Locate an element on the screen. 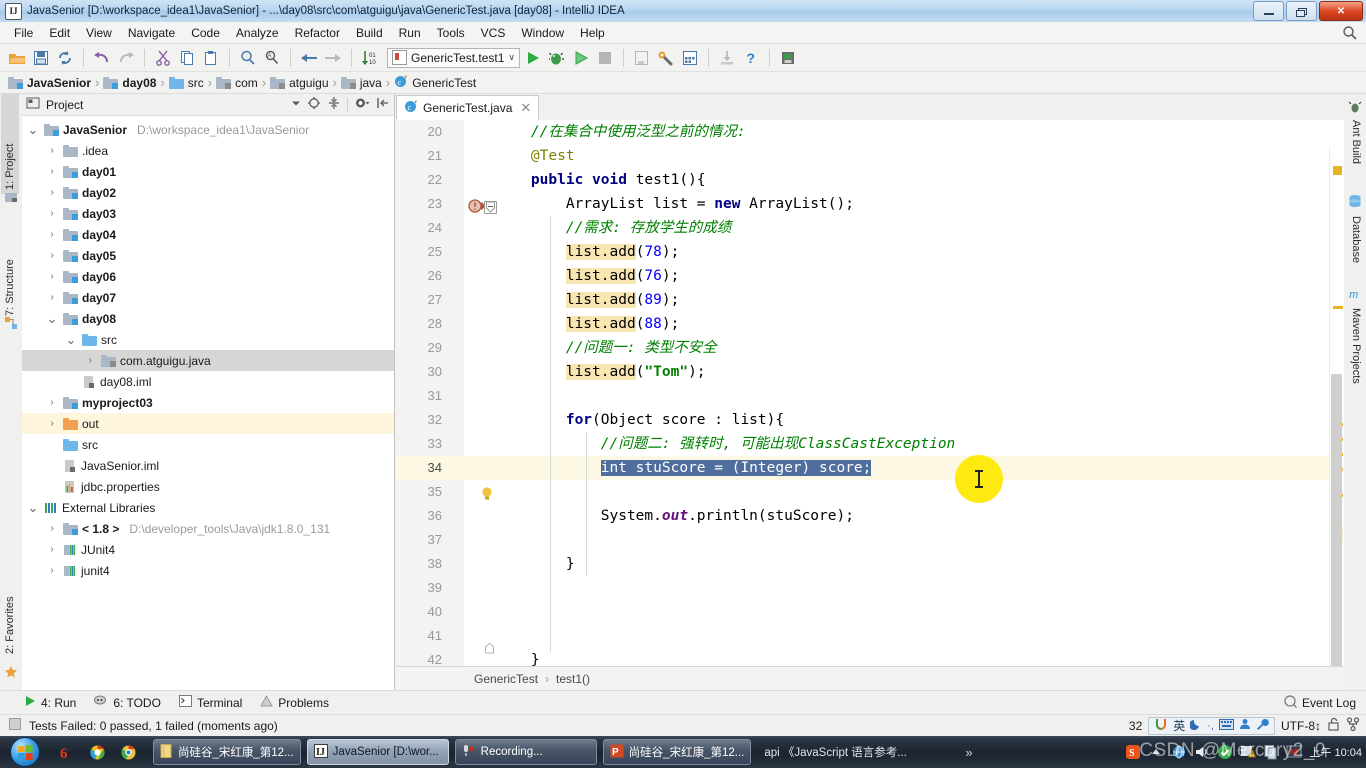  minimize-button is located at coordinates (1268, 11).